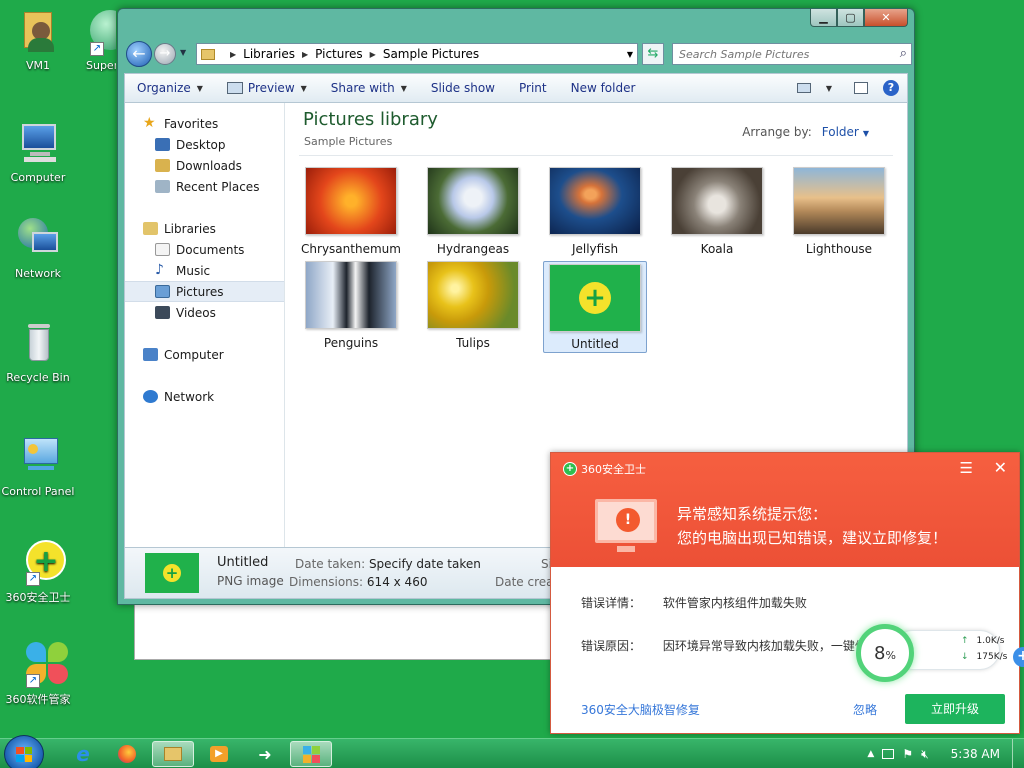 The width and height of the screenshot is (1024, 768). I want to click on arrange-by: Arrange by: Folder ▼, so click(805, 132).